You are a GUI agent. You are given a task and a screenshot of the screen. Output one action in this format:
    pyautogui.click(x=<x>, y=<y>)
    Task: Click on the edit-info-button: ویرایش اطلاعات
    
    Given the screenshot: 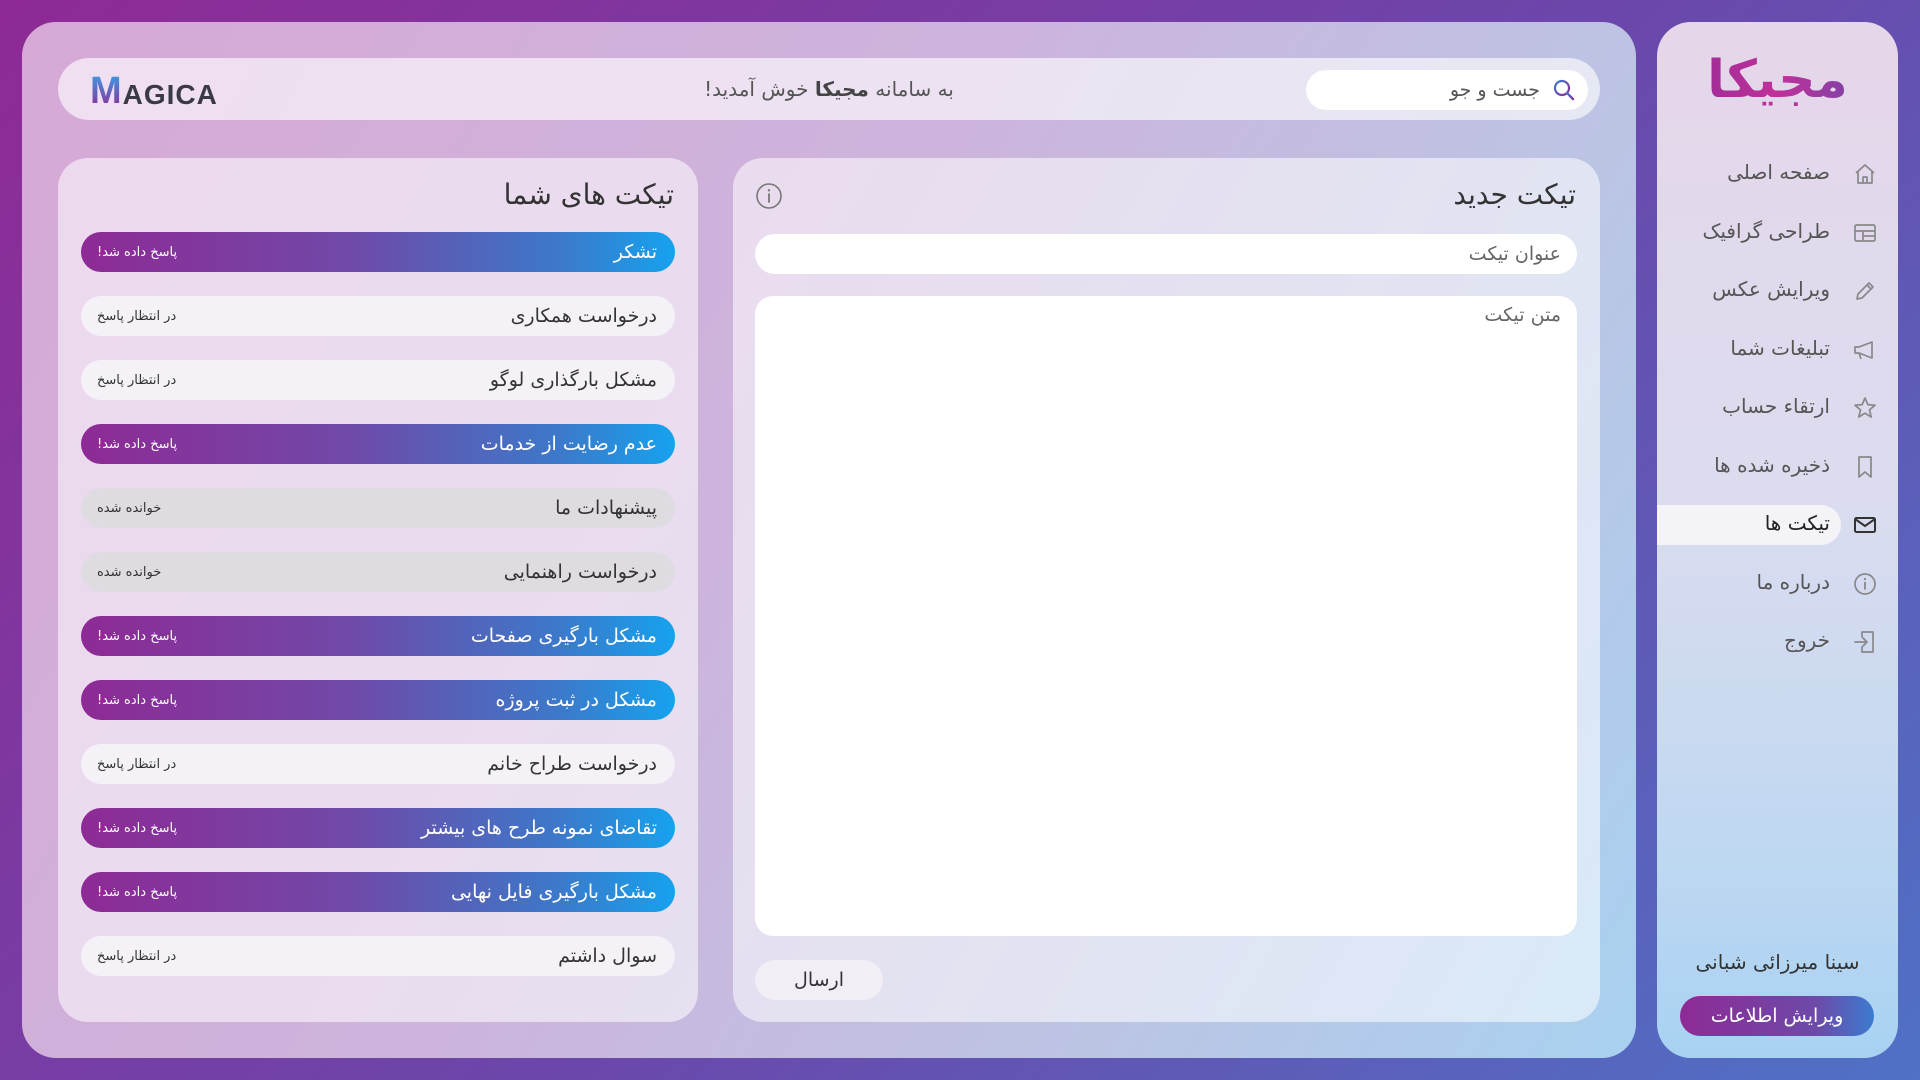 What is the action you would take?
    pyautogui.click(x=1777, y=1016)
    